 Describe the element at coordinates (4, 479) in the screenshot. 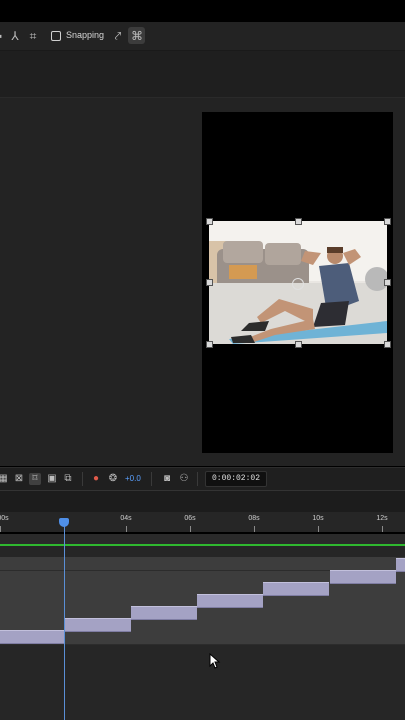

I see `grid-toggle-icon: ▦` at that location.